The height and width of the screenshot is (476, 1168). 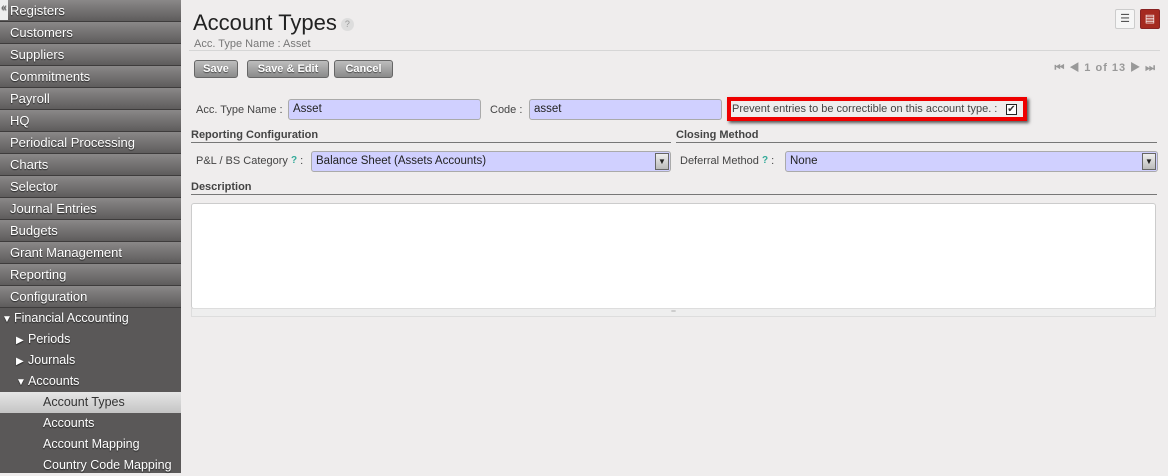 What do you see at coordinates (804, 161) in the screenshot?
I see `select-value: None` at bounding box center [804, 161].